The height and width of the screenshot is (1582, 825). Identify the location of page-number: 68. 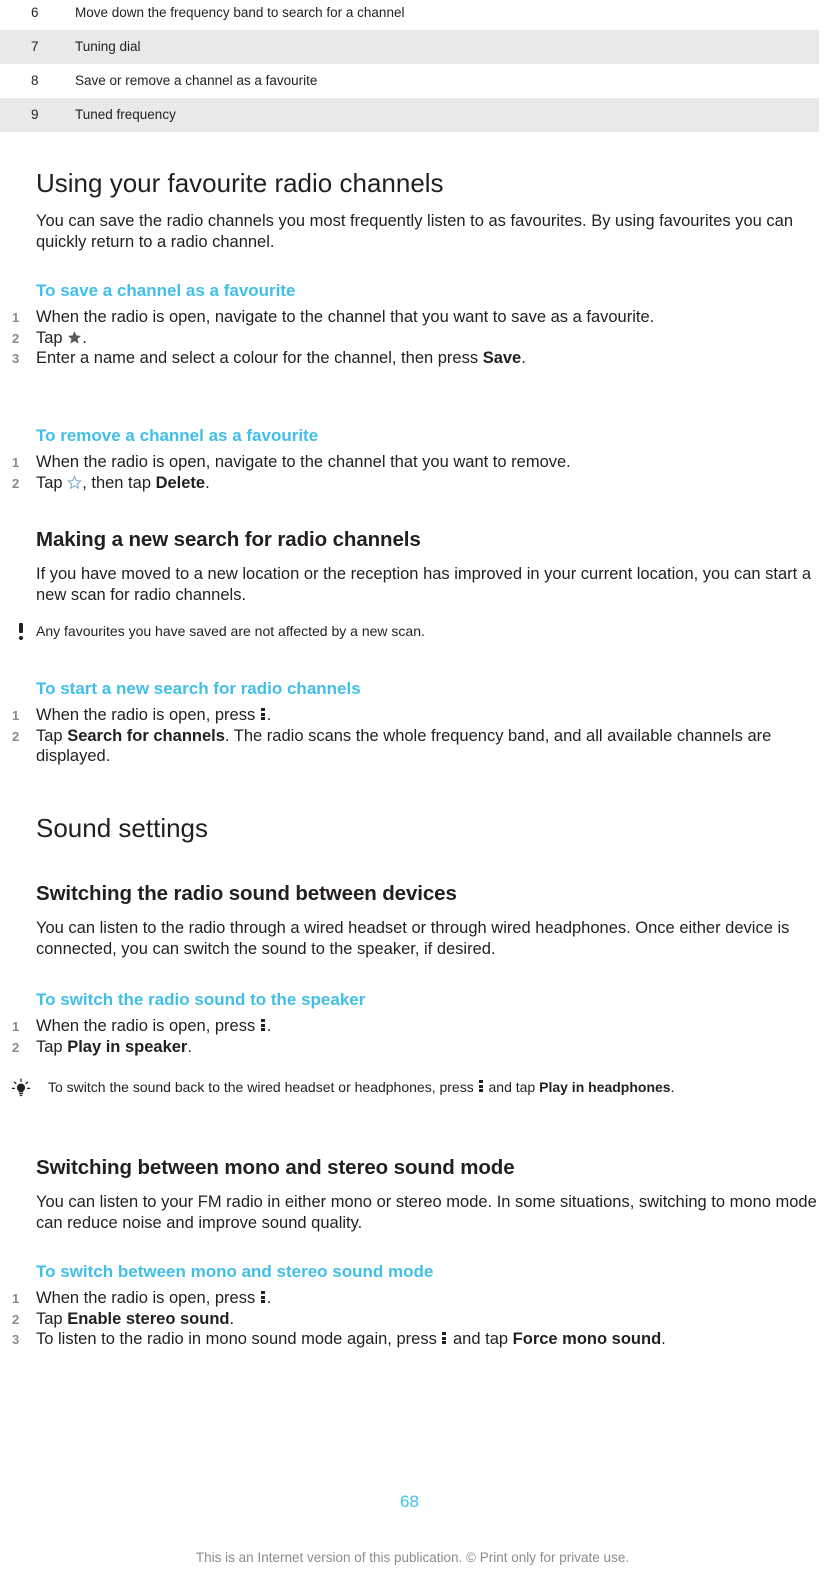
(409, 1501).